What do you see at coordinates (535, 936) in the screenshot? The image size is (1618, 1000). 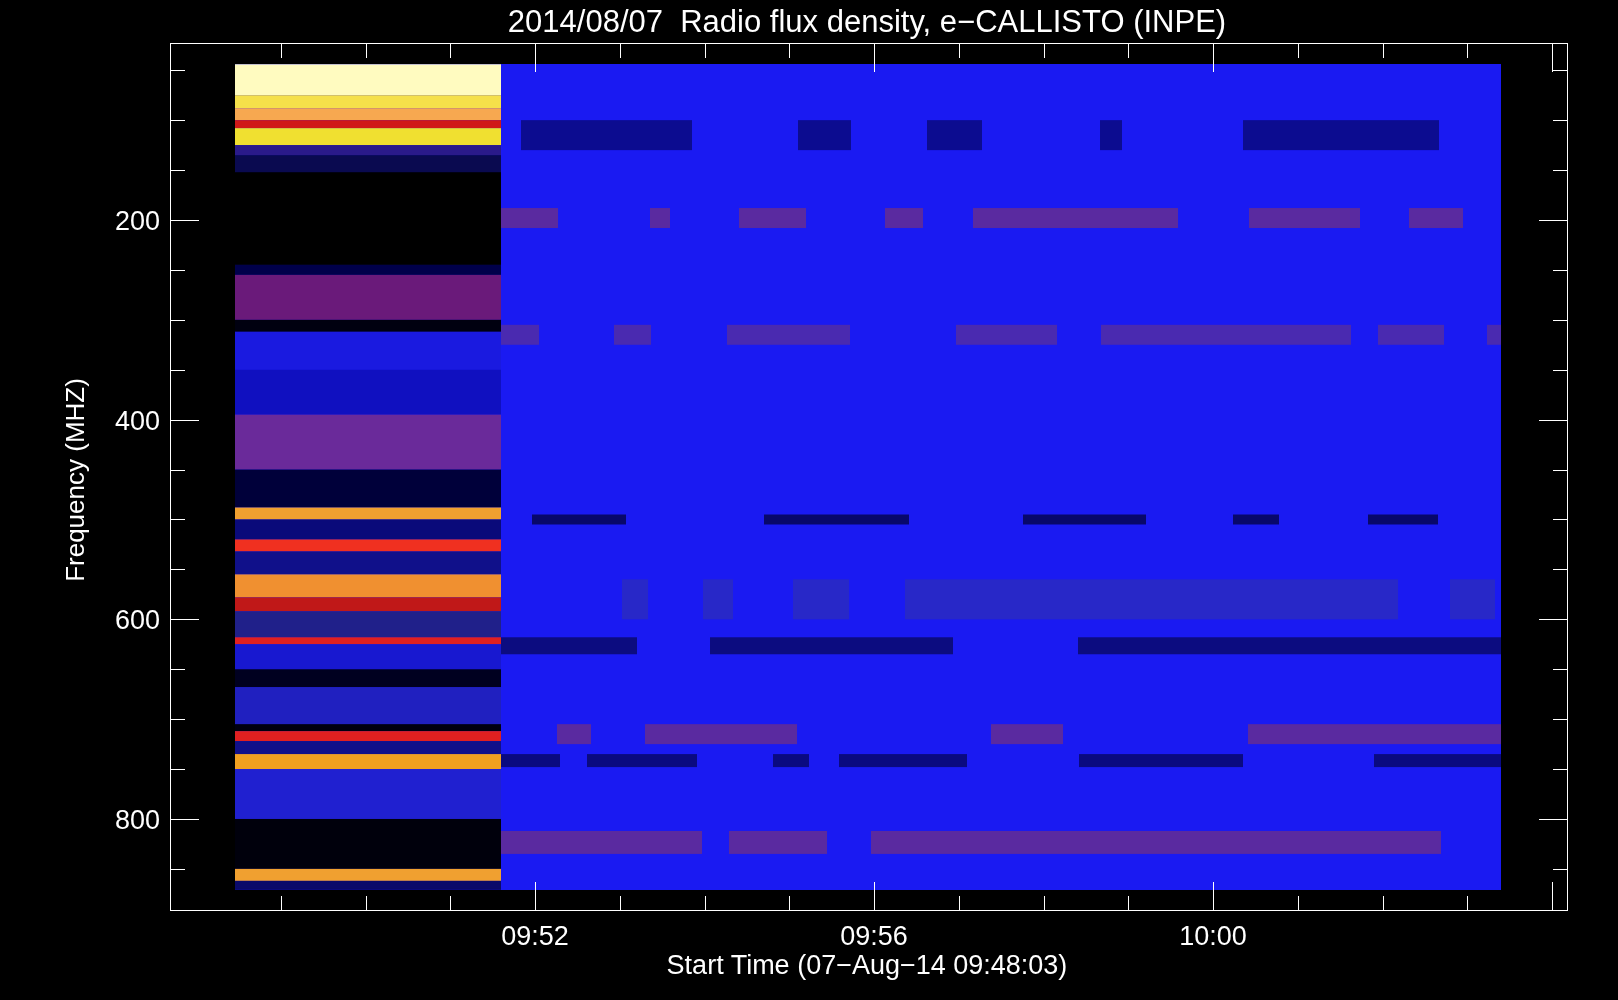 I see `x-tick-label: 09:52` at bounding box center [535, 936].